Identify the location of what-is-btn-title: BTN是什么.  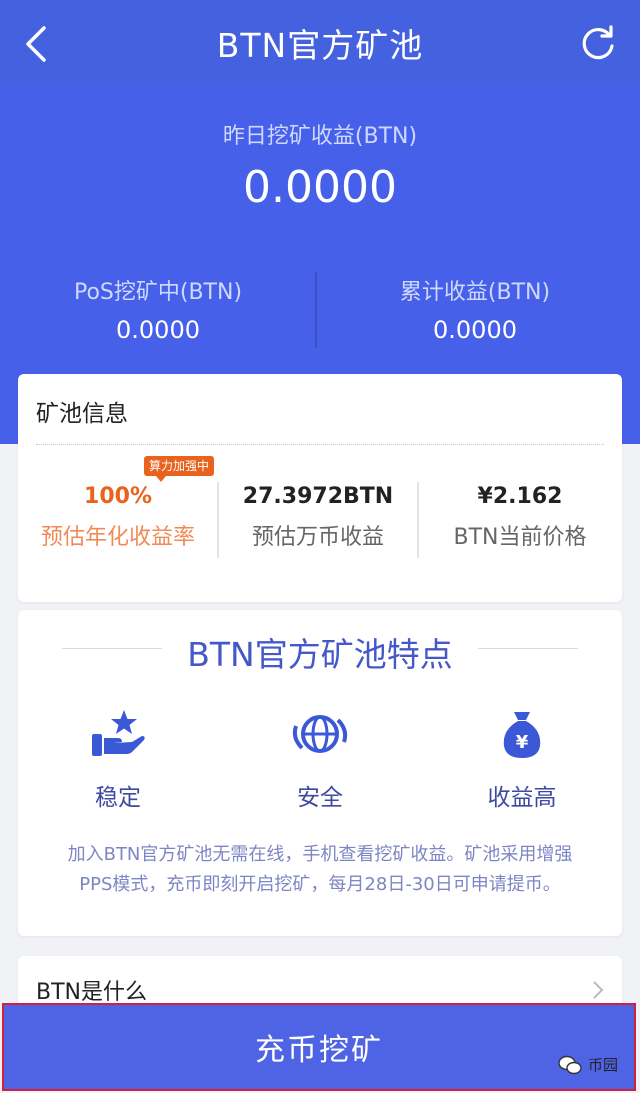
(91, 992).